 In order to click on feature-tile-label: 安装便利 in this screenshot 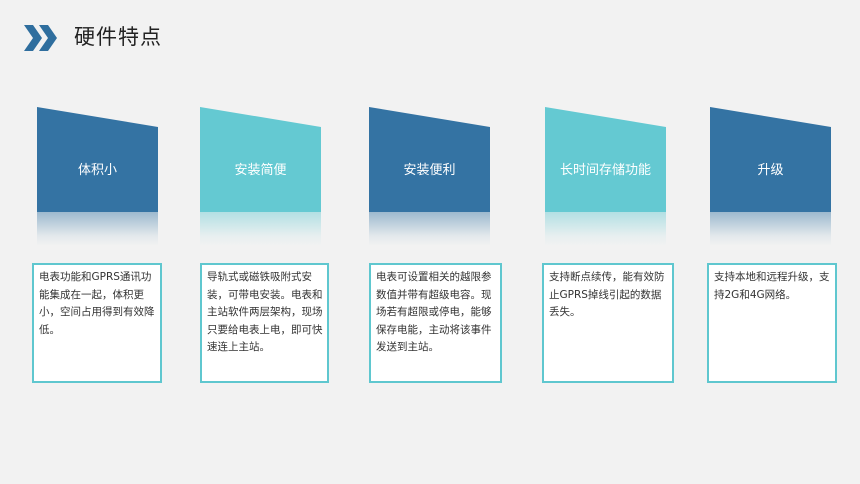, I will do `click(429, 170)`.